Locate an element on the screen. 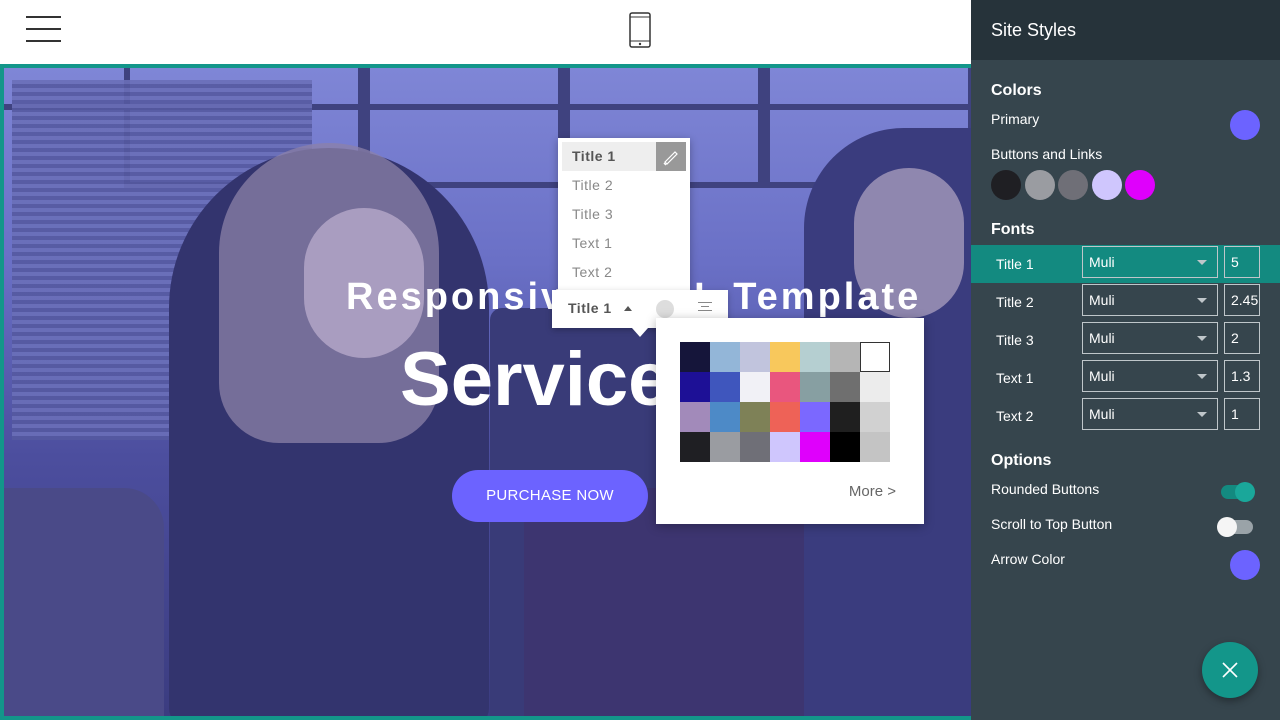 Image resolution: width=1280 pixels, height=720 pixels. font-row-text-1: Text 1 Muli 1.3 is located at coordinates (1125, 378).